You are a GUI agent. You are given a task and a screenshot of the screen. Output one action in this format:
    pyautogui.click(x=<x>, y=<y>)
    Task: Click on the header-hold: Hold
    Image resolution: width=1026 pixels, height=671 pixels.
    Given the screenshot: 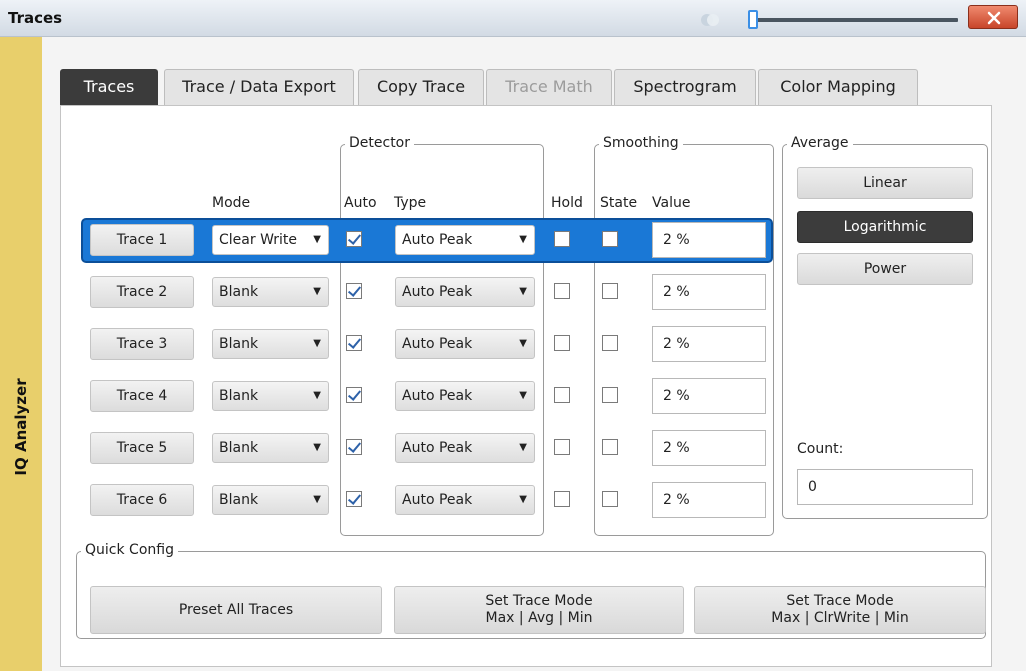 What is the action you would take?
    pyautogui.click(x=567, y=203)
    